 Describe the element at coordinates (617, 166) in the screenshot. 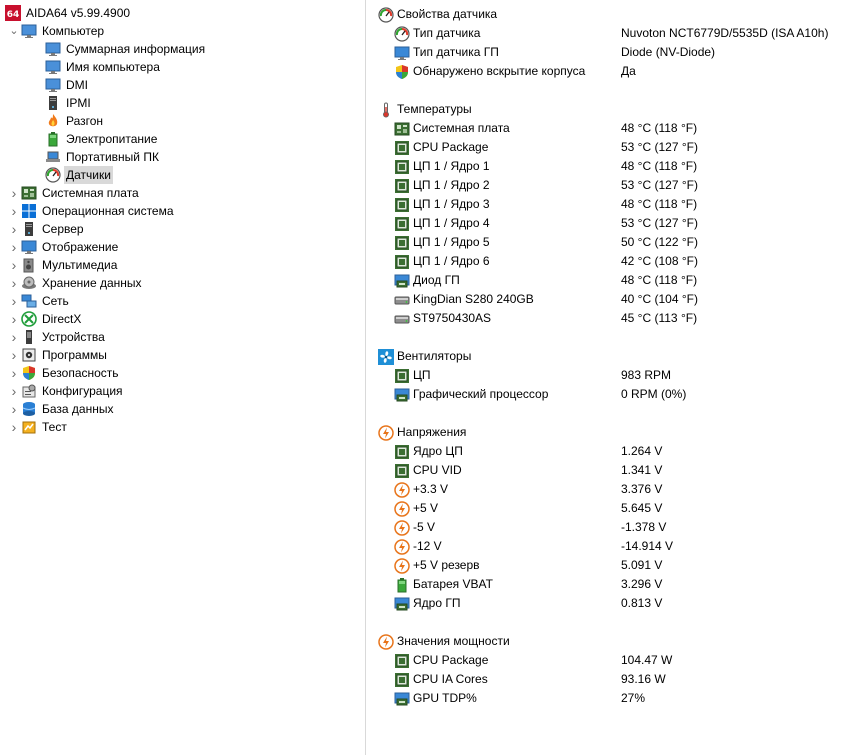

I see `sensor-row: ЦП 1 / Ядро 1 48 °C (118 °F)` at that location.